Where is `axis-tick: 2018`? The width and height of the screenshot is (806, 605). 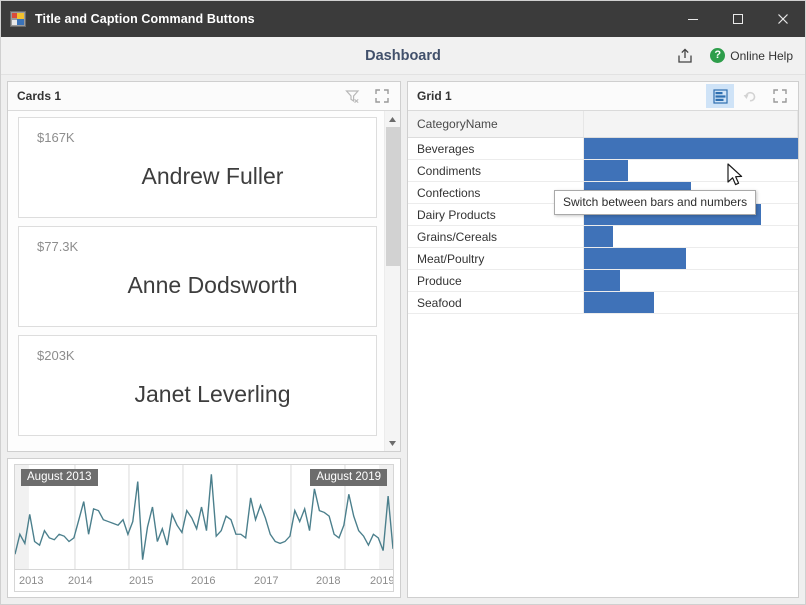 axis-tick: 2018 is located at coordinates (328, 580).